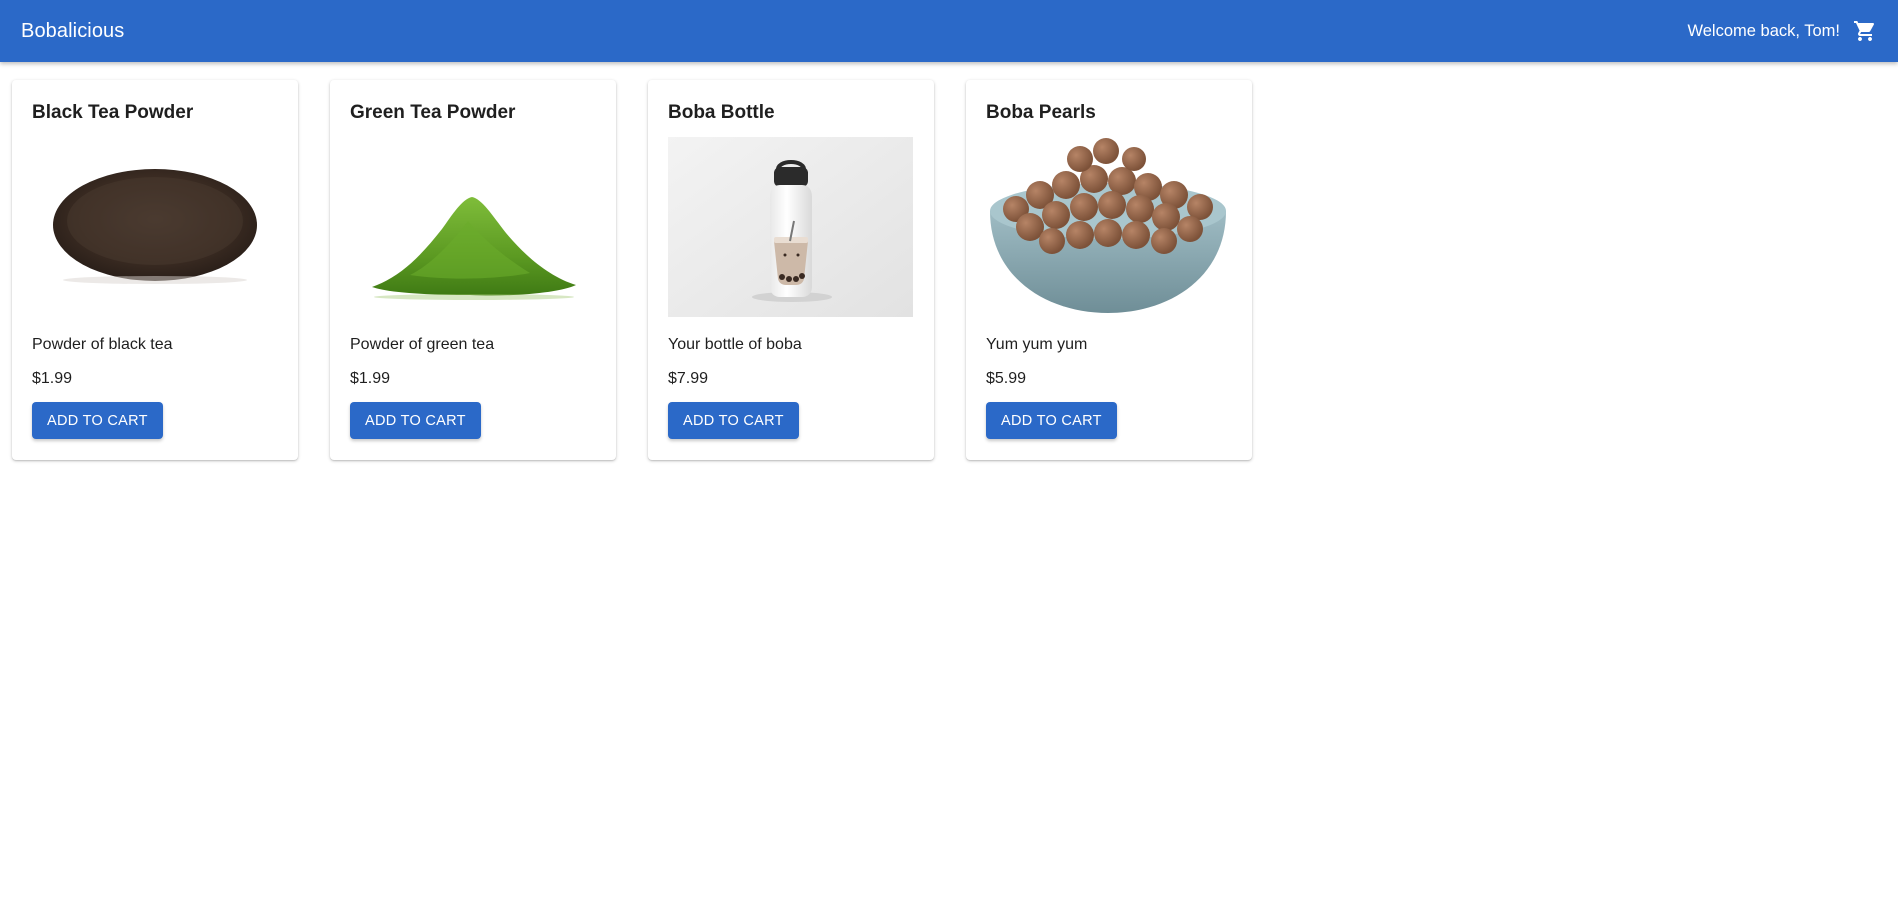 The height and width of the screenshot is (924, 1898). I want to click on cart-button, so click(1865, 31).